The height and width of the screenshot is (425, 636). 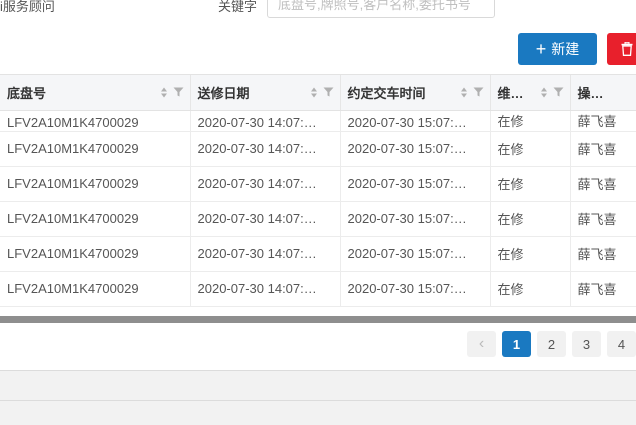 What do you see at coordinates (565, 49) in the screenshot?
I see `new-button-label: 新建` at bounding box center [565, 49].